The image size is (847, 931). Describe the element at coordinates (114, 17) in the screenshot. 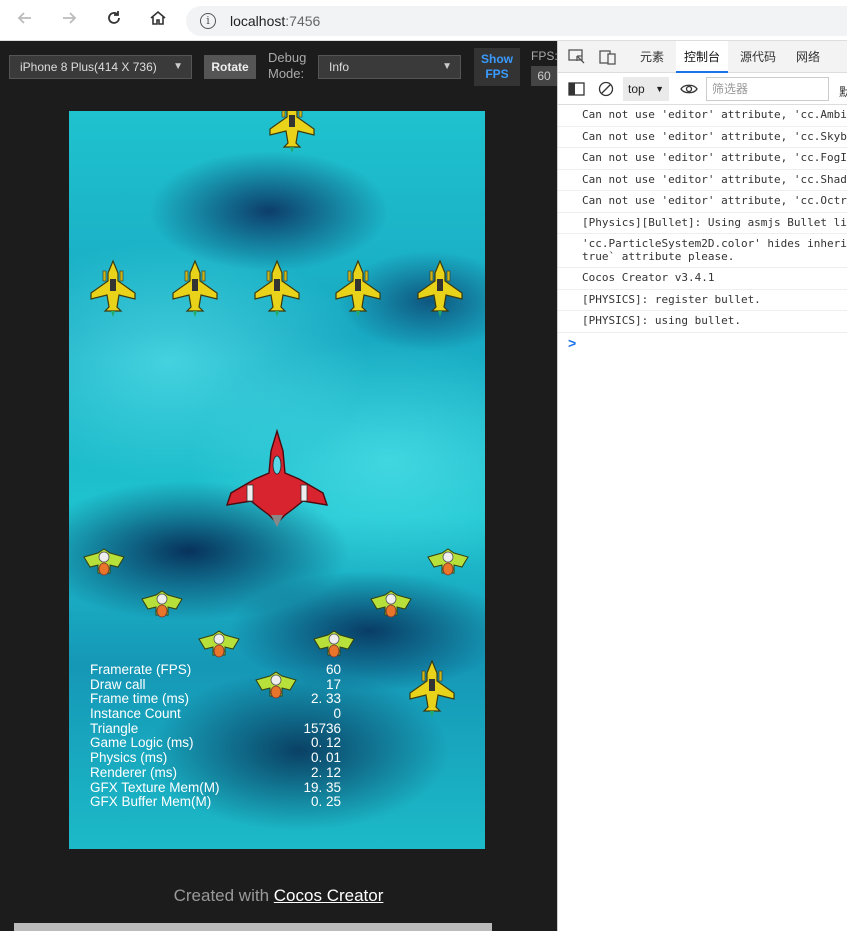

I see `reload-icon` at that location.